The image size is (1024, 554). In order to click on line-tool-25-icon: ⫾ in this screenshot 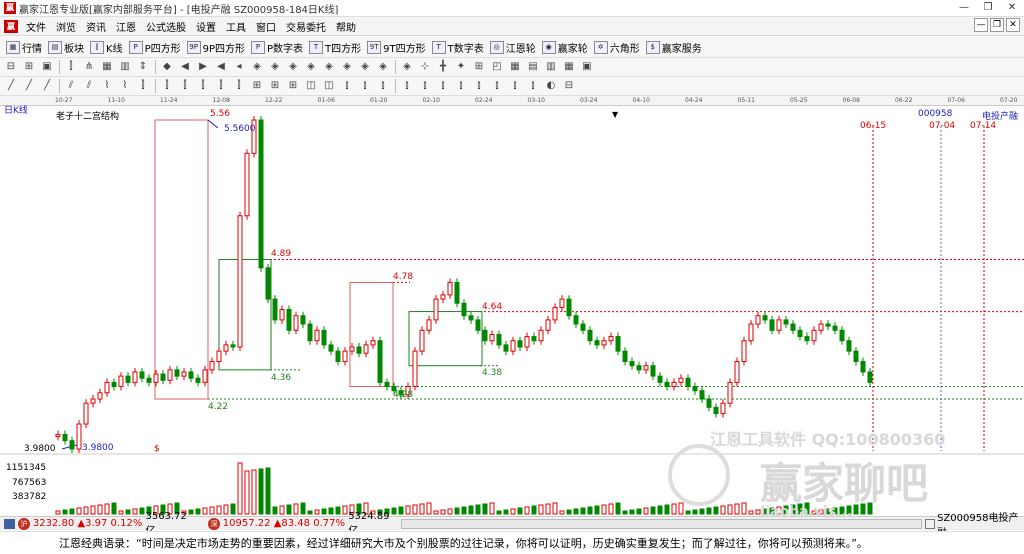, I will do `click(461, 86)`.